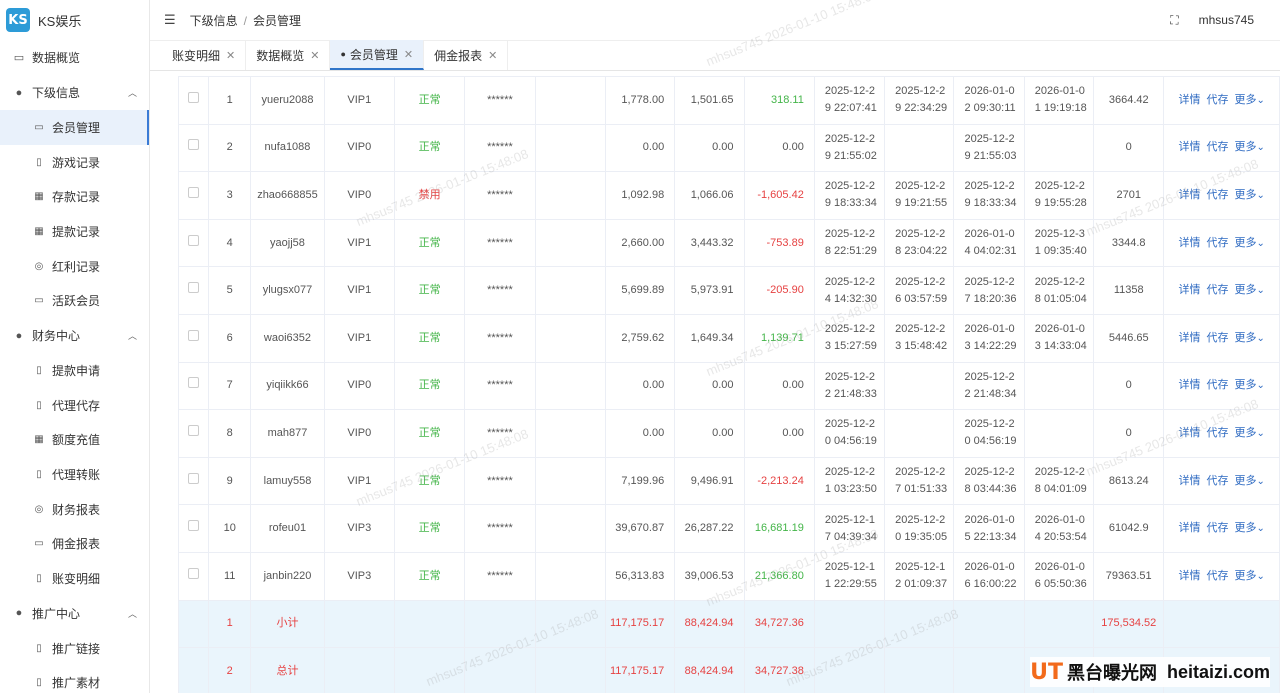  What do you see at coordinates (1226, 20) in the screenshot?
I see `user-menu: mhsus745` at bounding box center [1226, 20].